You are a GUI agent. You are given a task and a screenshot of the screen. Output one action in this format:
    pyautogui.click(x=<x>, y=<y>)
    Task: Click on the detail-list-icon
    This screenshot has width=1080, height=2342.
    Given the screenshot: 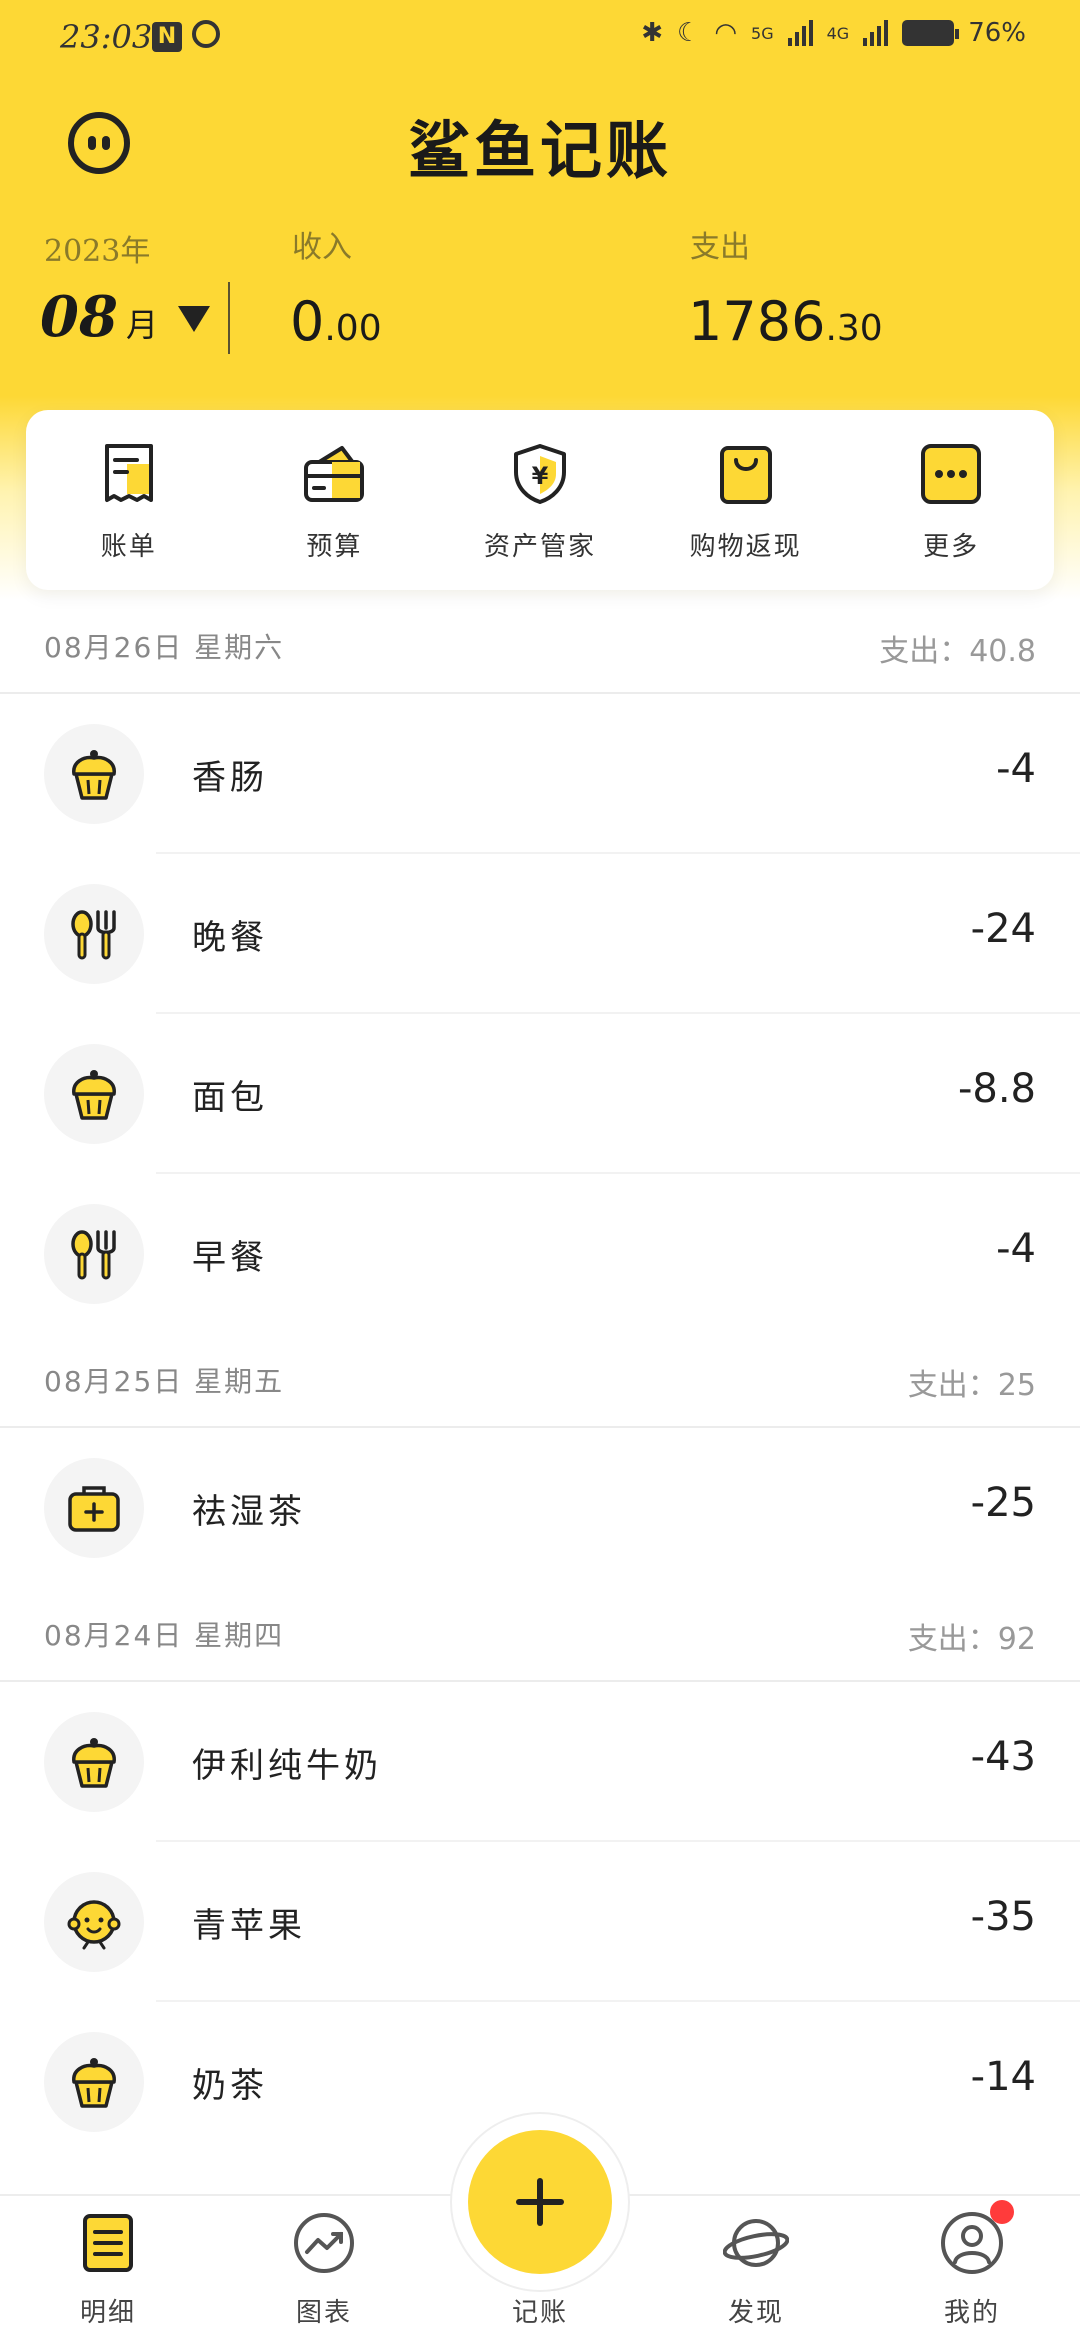 What is the action you would take?
    pyautogui.click(x=108, y=2243)
    